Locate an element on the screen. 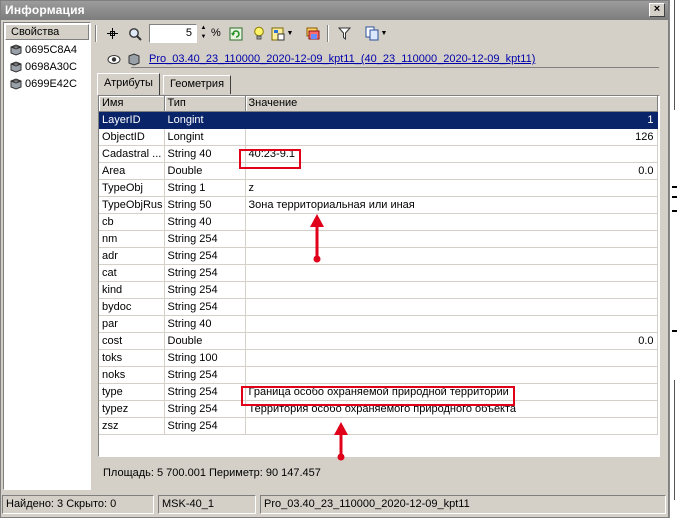  attribute-name: noks is located at coordinates (132, 375).